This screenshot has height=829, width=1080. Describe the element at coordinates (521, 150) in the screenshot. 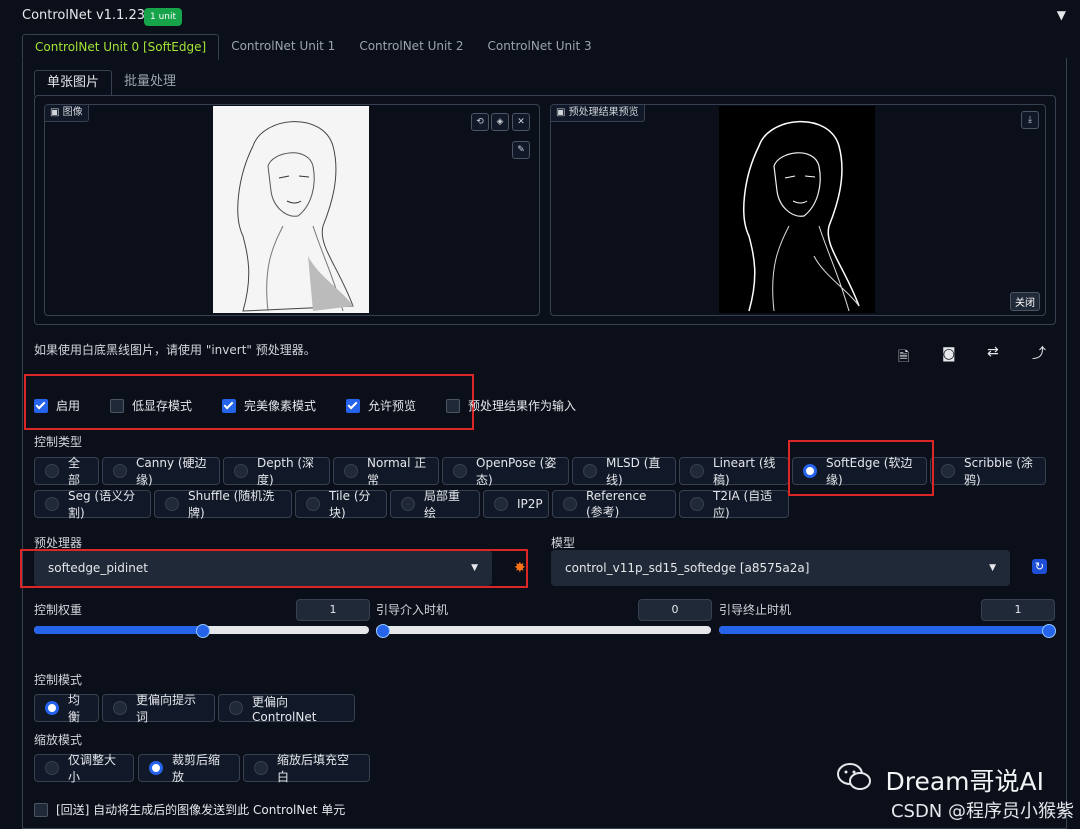

I see `brush-icon: ✎` at that location.